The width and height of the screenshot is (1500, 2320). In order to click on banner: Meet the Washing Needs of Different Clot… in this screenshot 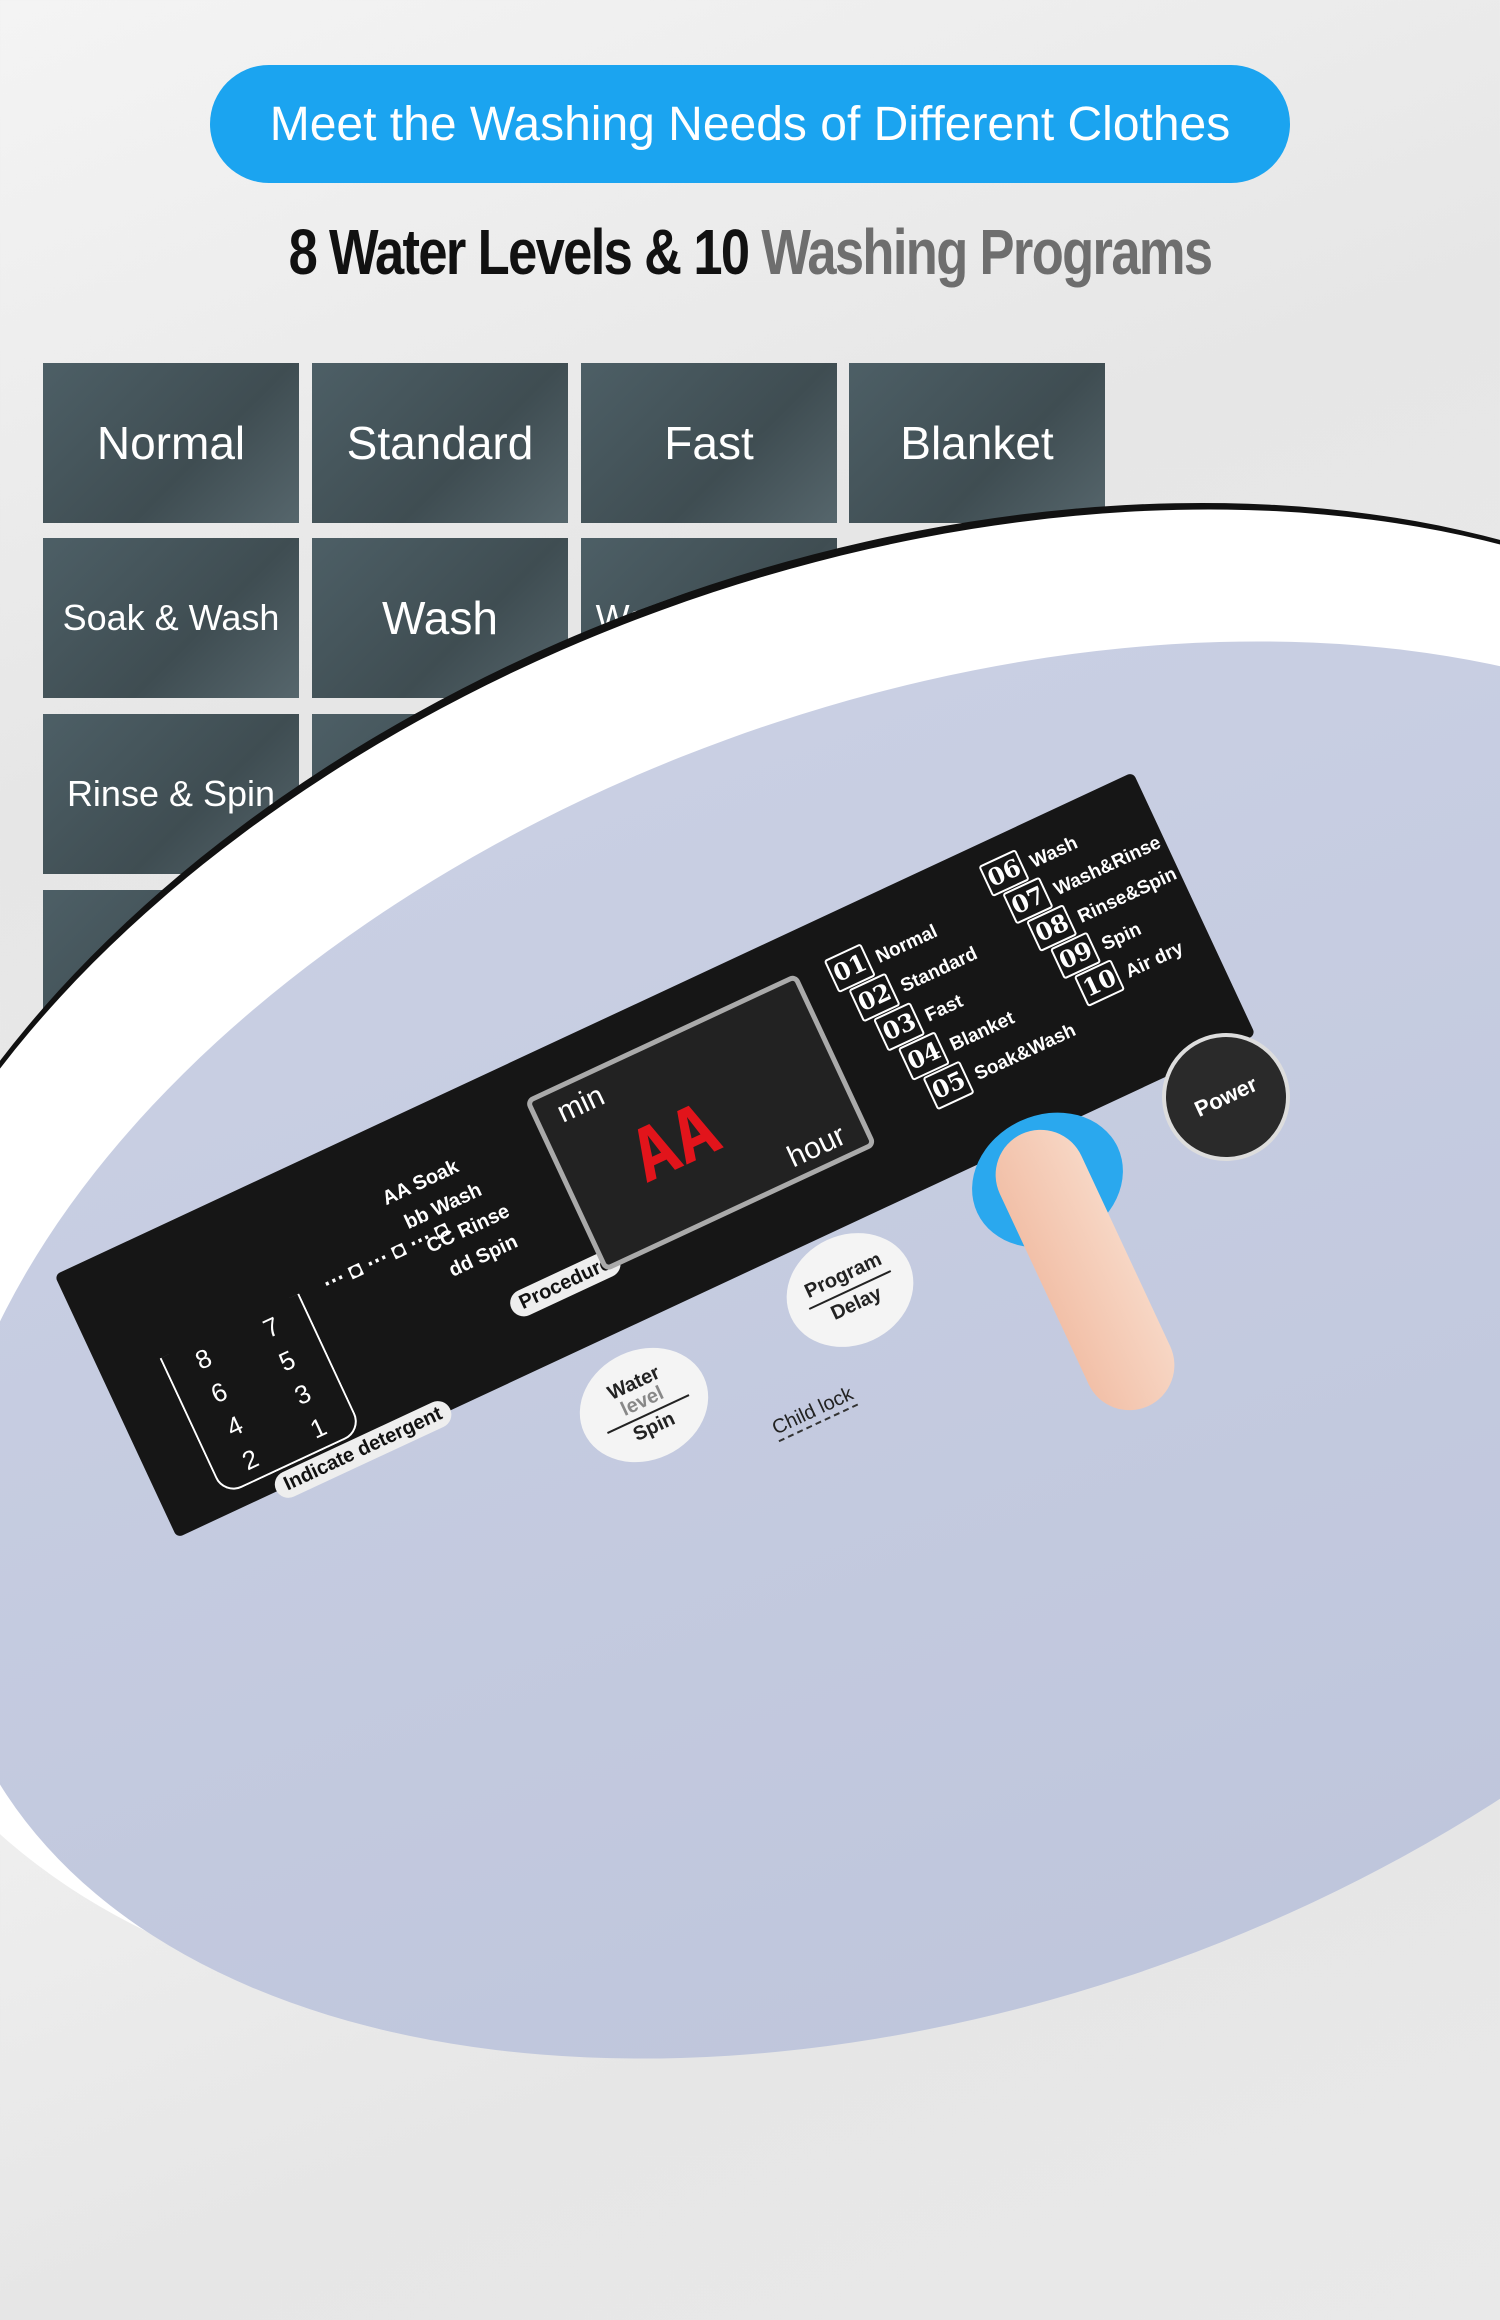, I will do `click(750, 124)`.